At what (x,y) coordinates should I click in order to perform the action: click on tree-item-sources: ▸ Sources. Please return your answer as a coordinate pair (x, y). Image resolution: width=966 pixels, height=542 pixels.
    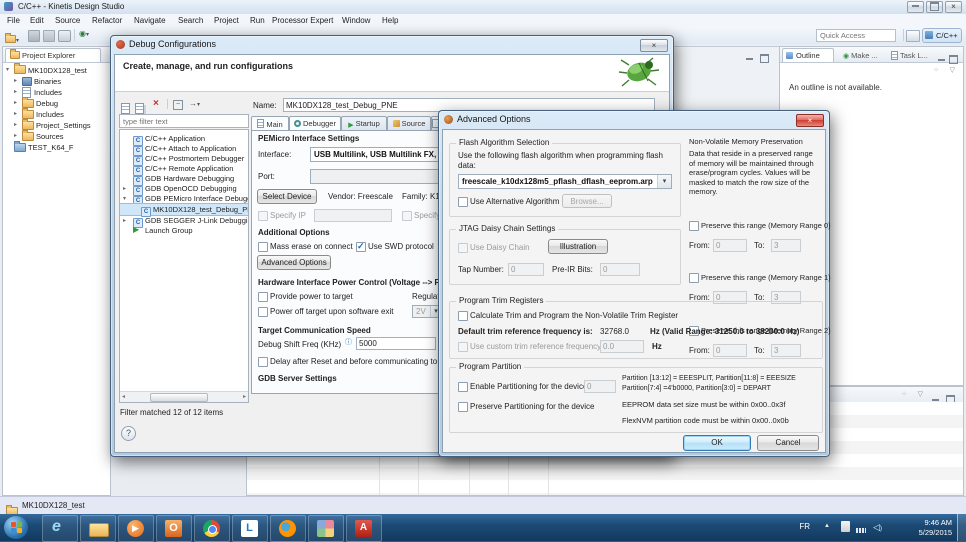
    Looking at the image, I should click on (56, 135).